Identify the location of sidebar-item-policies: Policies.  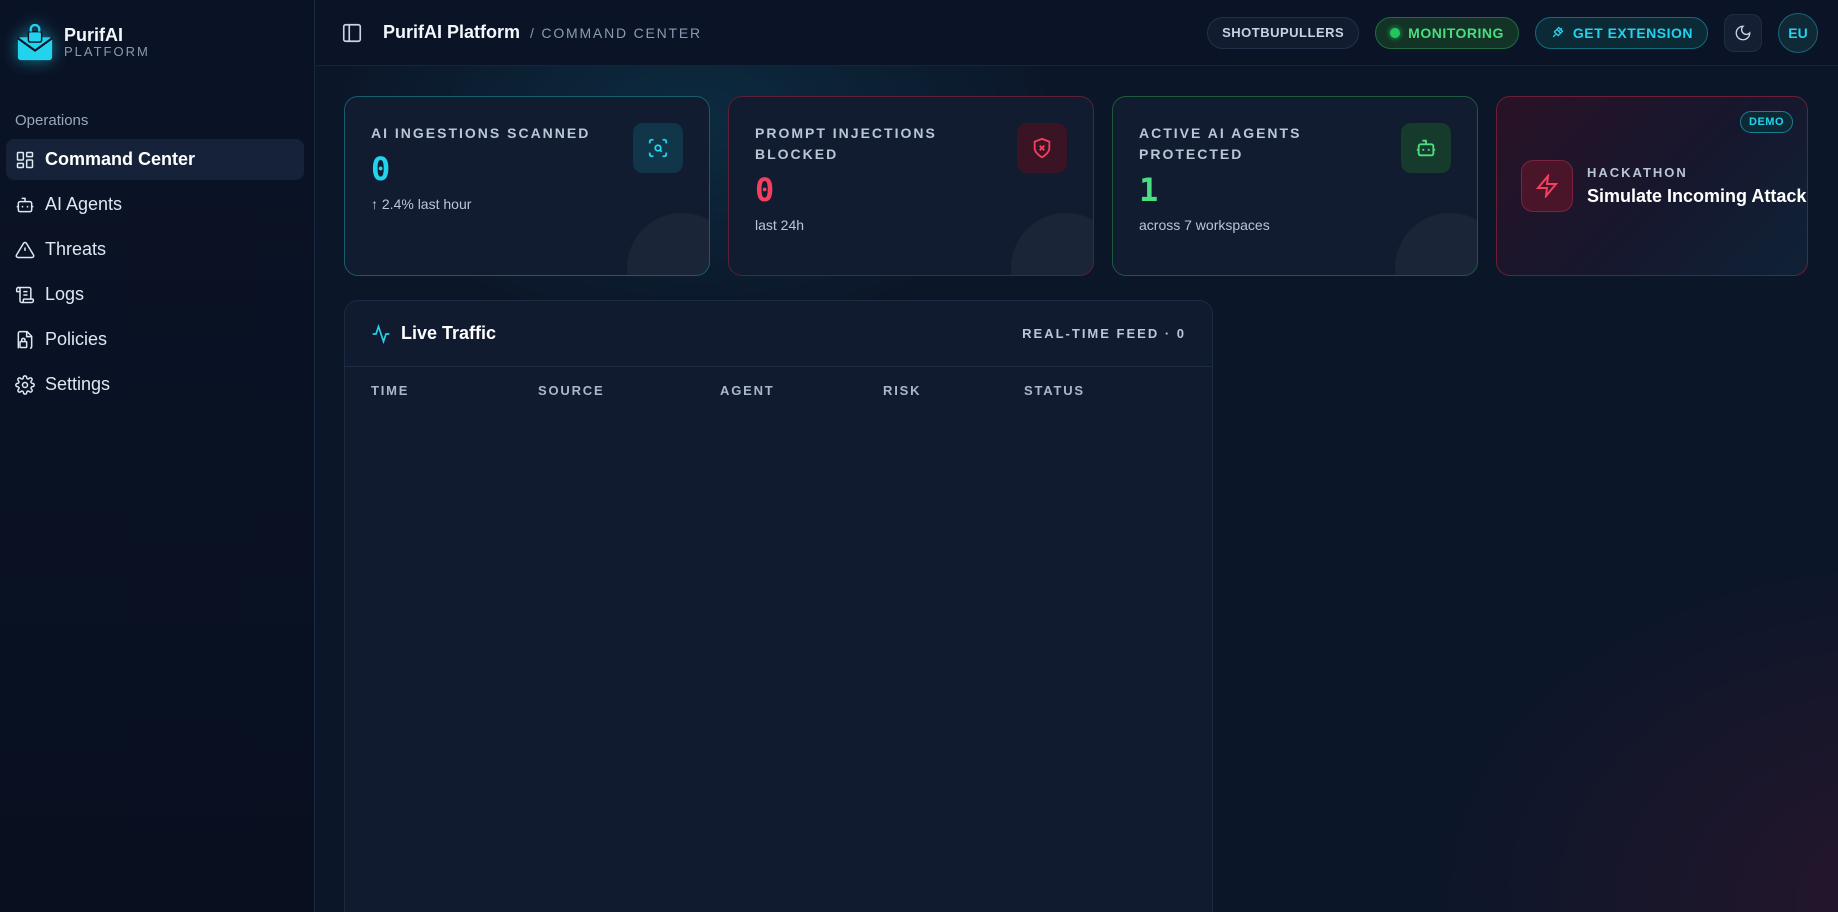
(155, 339).